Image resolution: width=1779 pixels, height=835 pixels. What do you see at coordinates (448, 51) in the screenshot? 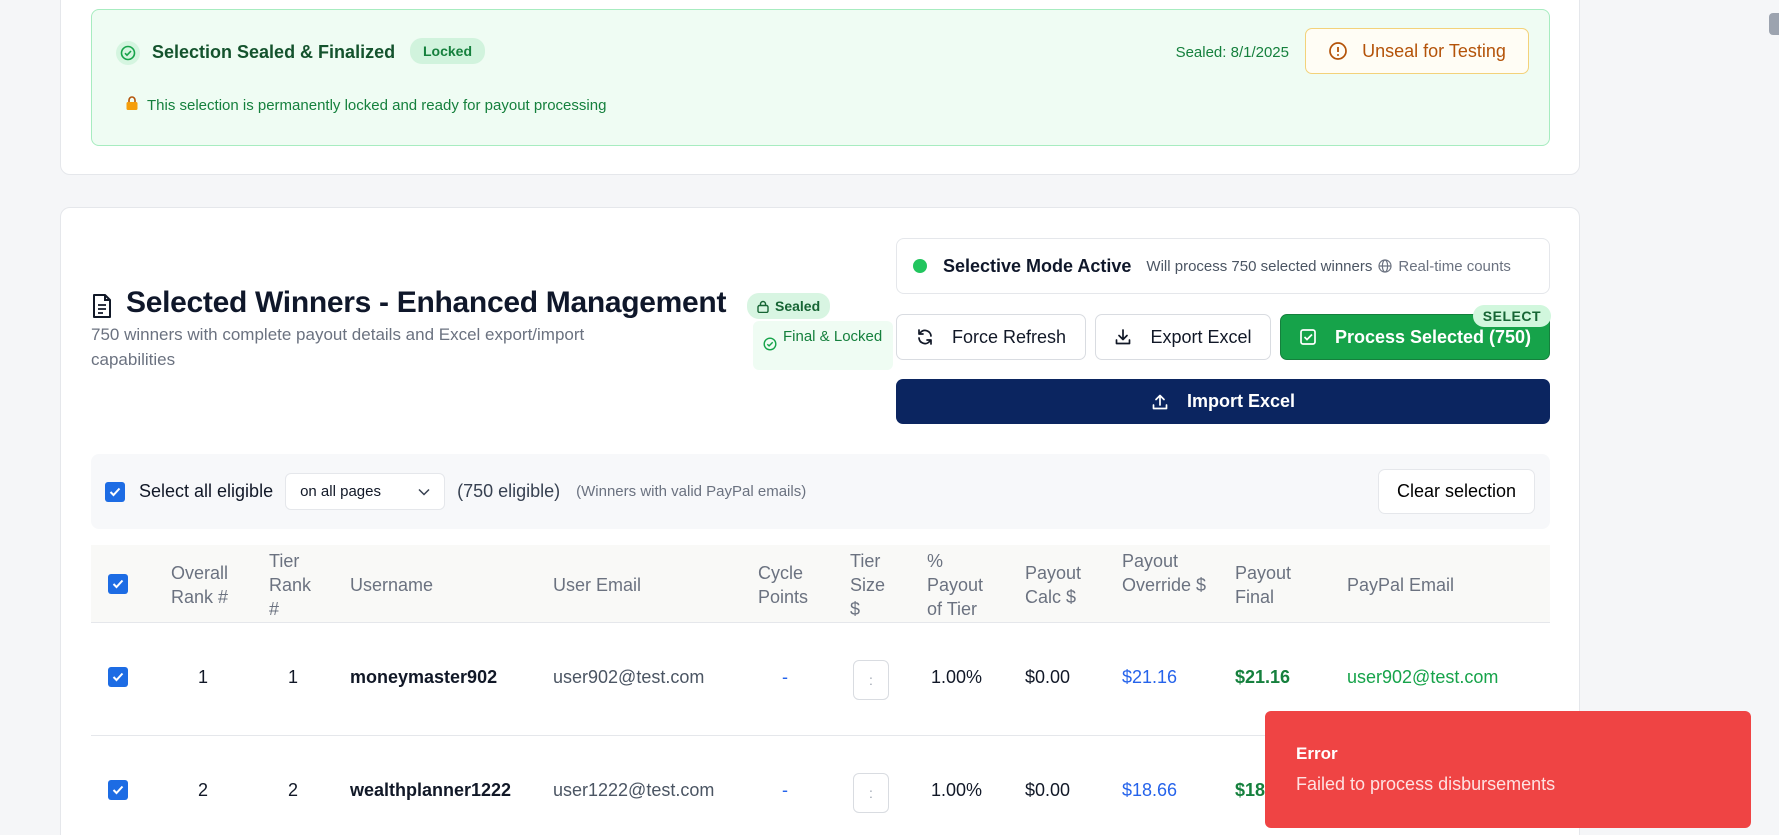
I see `locked-badge: Locked` at bounding box center [448, 51].